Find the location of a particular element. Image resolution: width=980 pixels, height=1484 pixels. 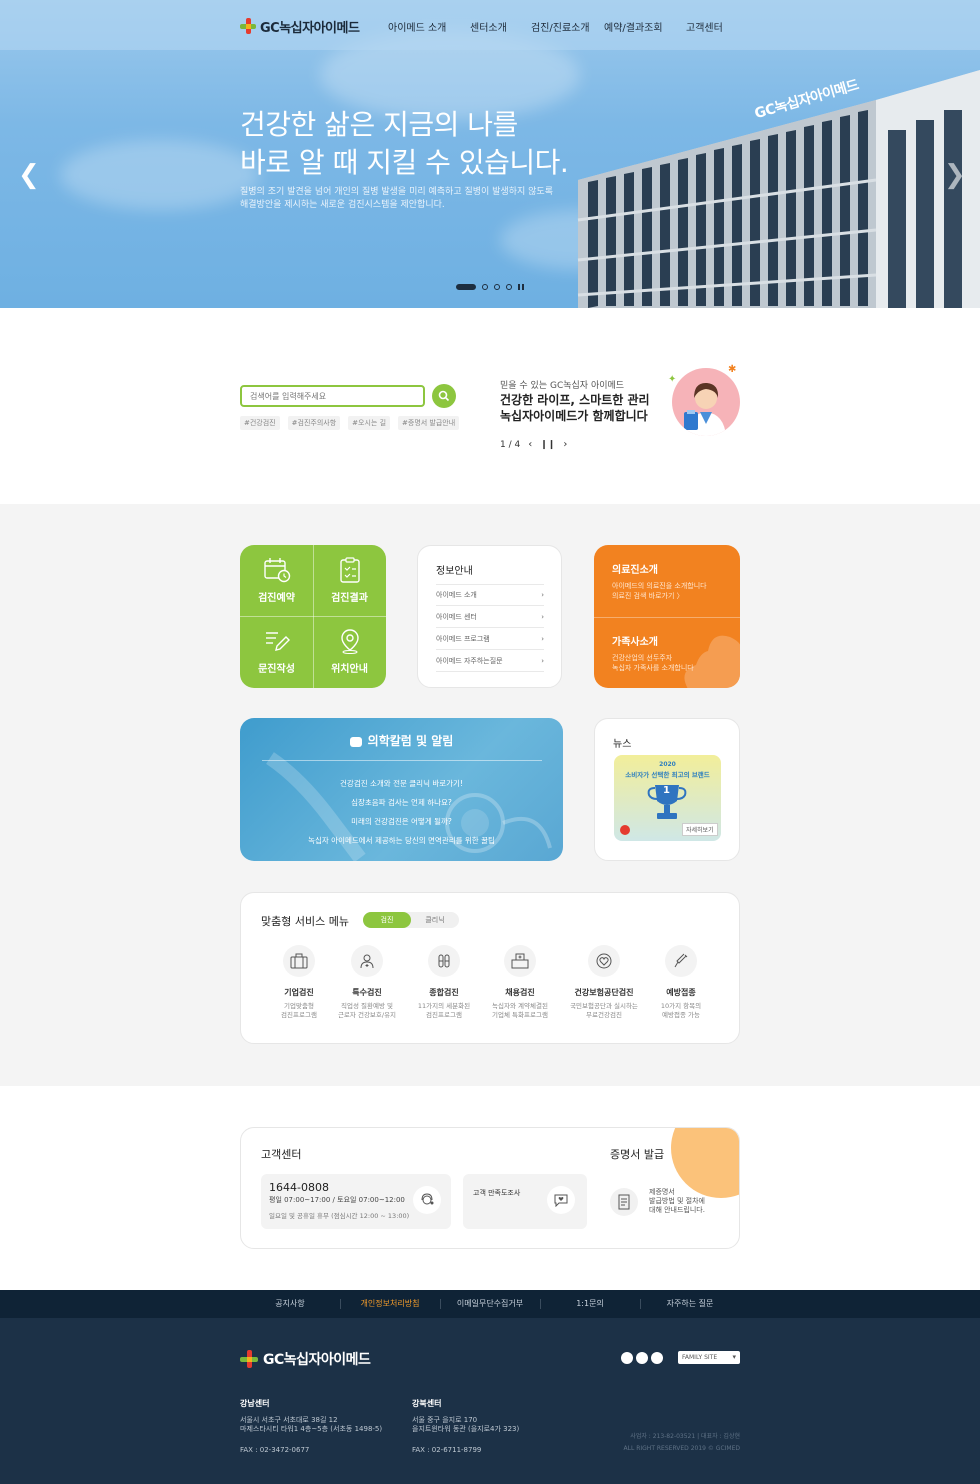

column-link: 심장초음파 검사는 언제 하나요? is located at coordinates (401, 802).